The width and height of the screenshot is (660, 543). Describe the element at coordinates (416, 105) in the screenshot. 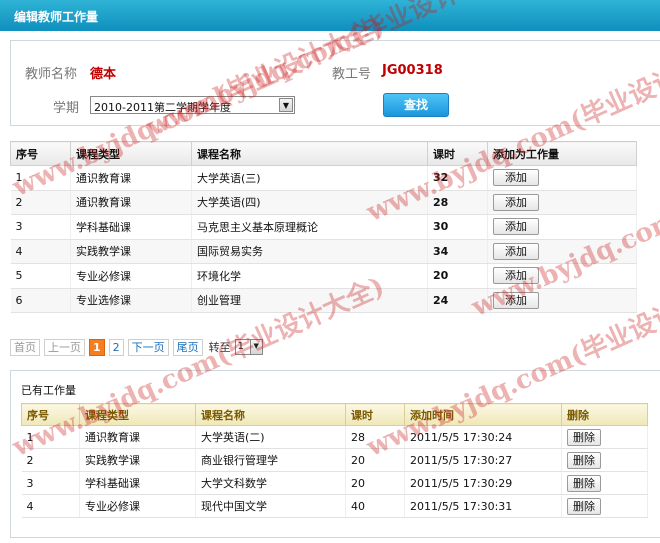

I see `search-button: 查找` at that location.